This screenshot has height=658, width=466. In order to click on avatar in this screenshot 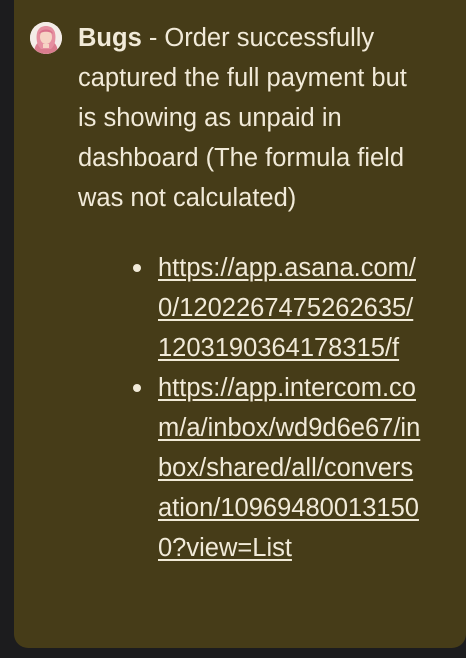, I will do `click(46, 38)`.